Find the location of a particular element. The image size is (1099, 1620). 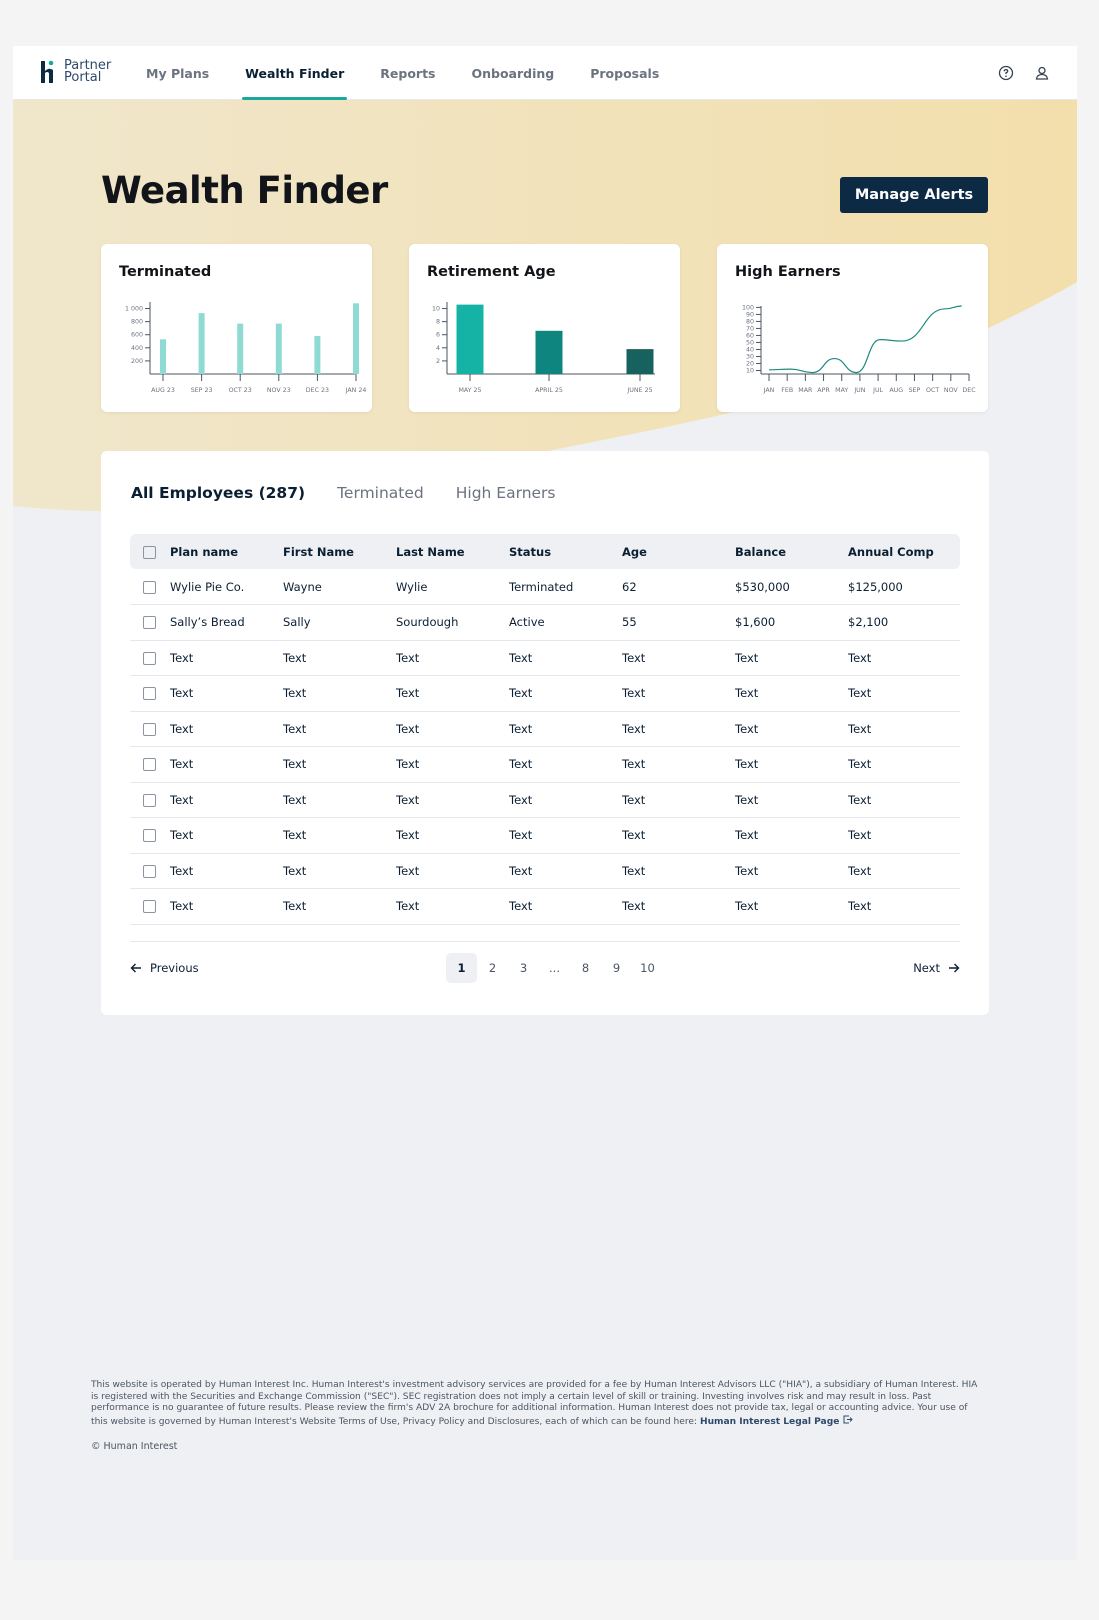

select-all-checkbox is located at coordinates (149, 552).